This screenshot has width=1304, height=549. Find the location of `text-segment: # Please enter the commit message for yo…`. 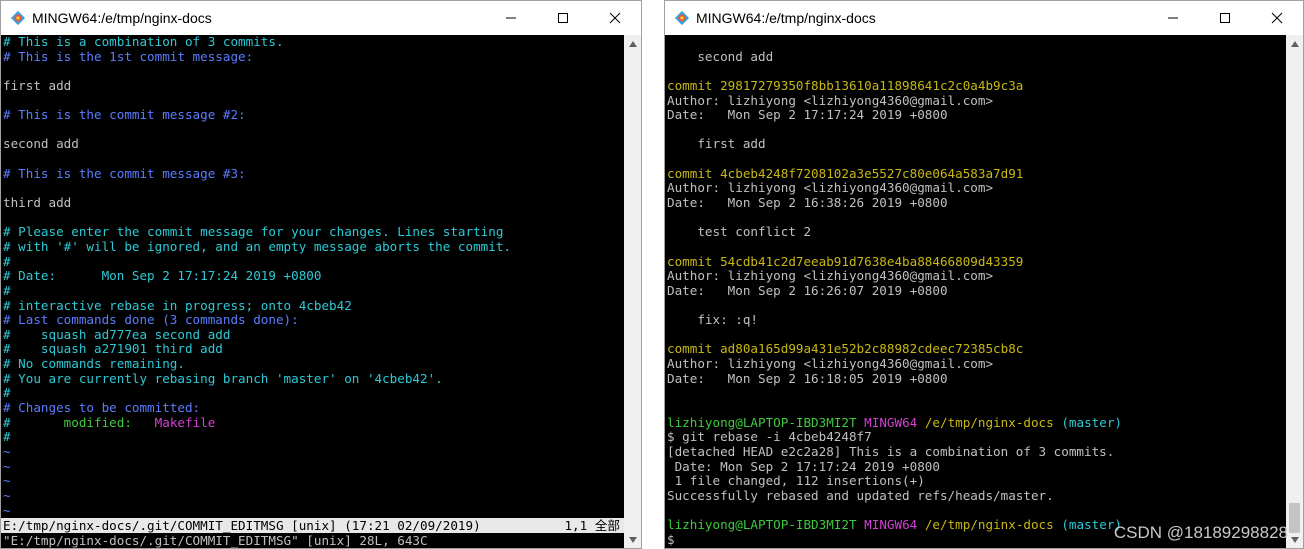

text-segment: # Please enter the commit message for yo… is located at coordinates (253, 232).